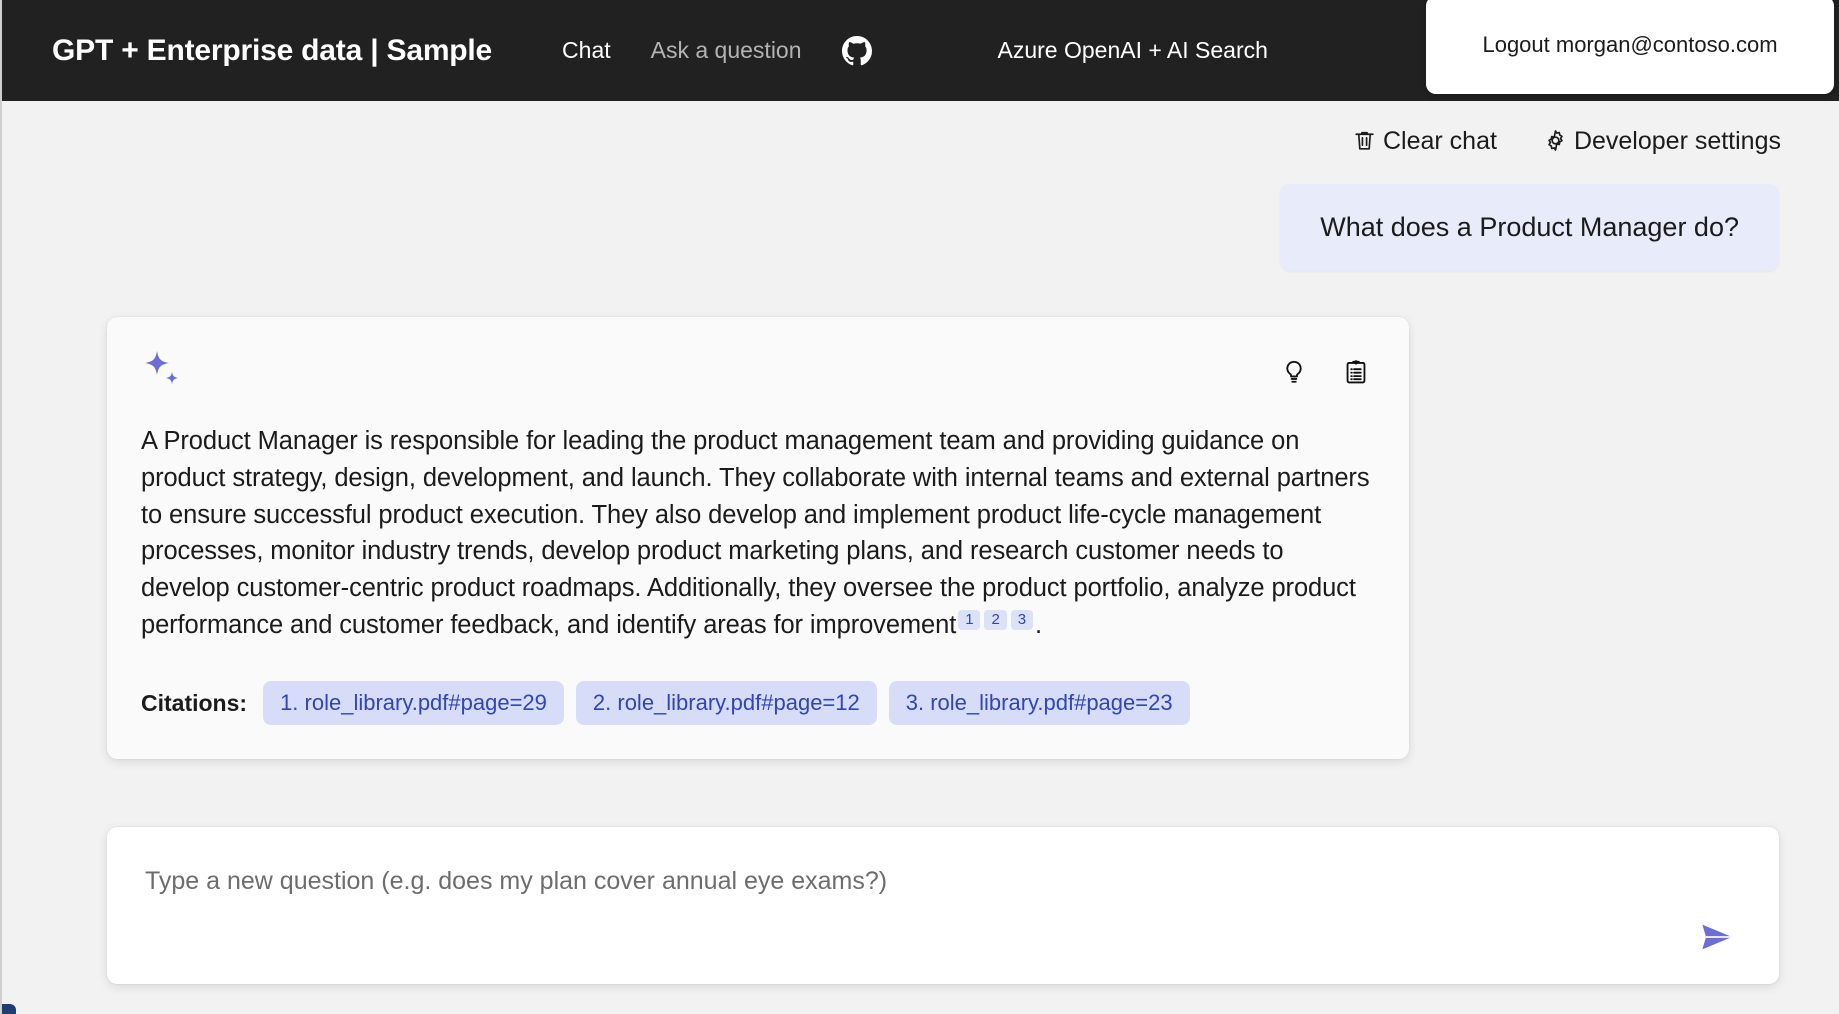 The height and width of the screenshot is (1014, 1839). I want to click on primary-nav: Chat Ask a question, so click(716, 50).